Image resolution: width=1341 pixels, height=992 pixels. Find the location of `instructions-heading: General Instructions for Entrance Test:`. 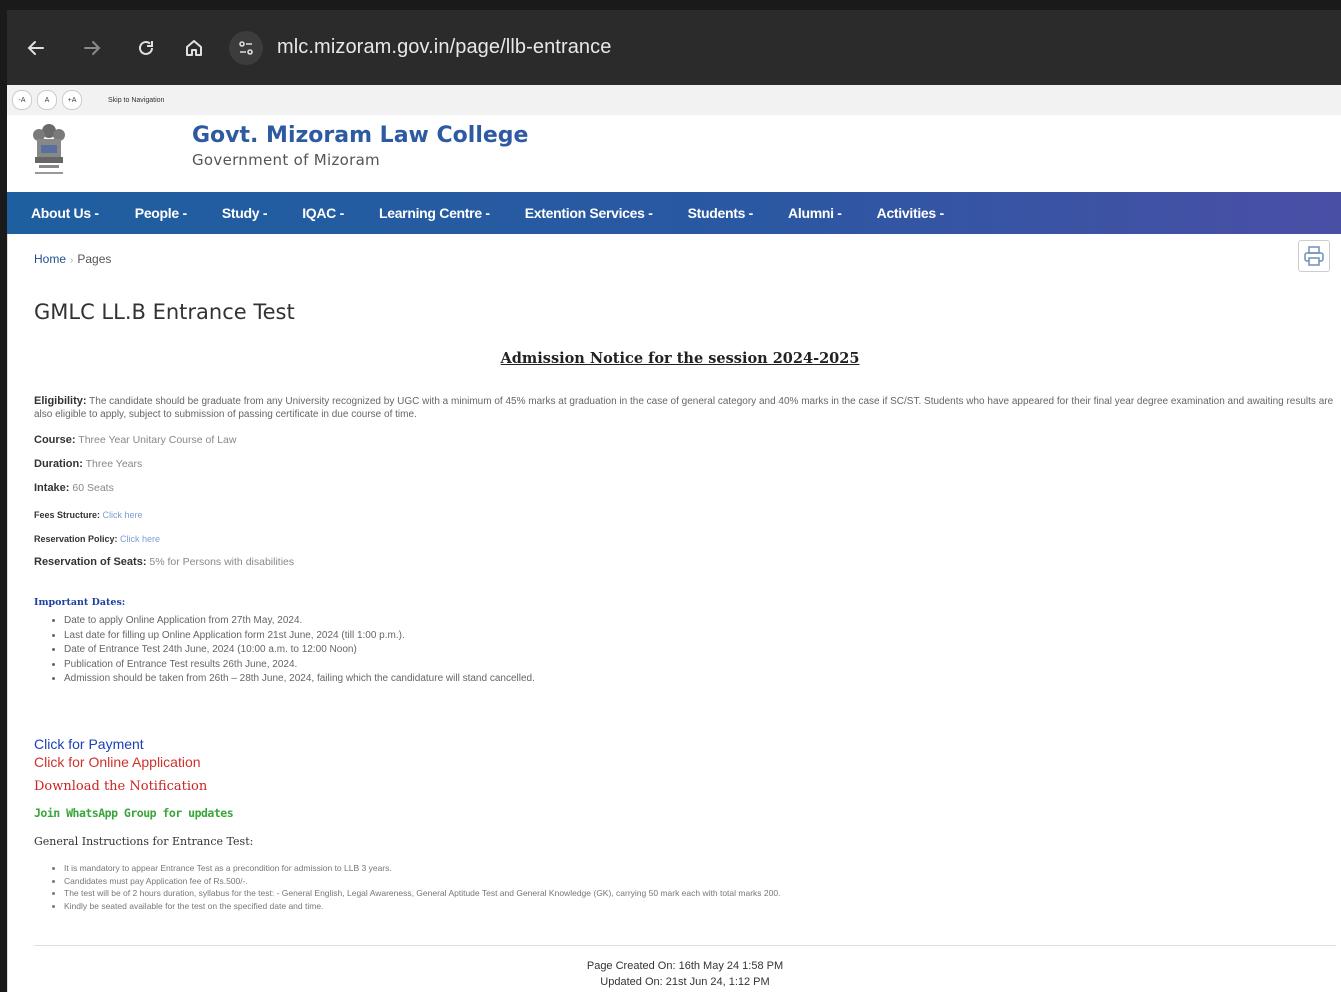

instructions-heading: General Instructions for Entrance Test: is located at coordinates (144, 841).